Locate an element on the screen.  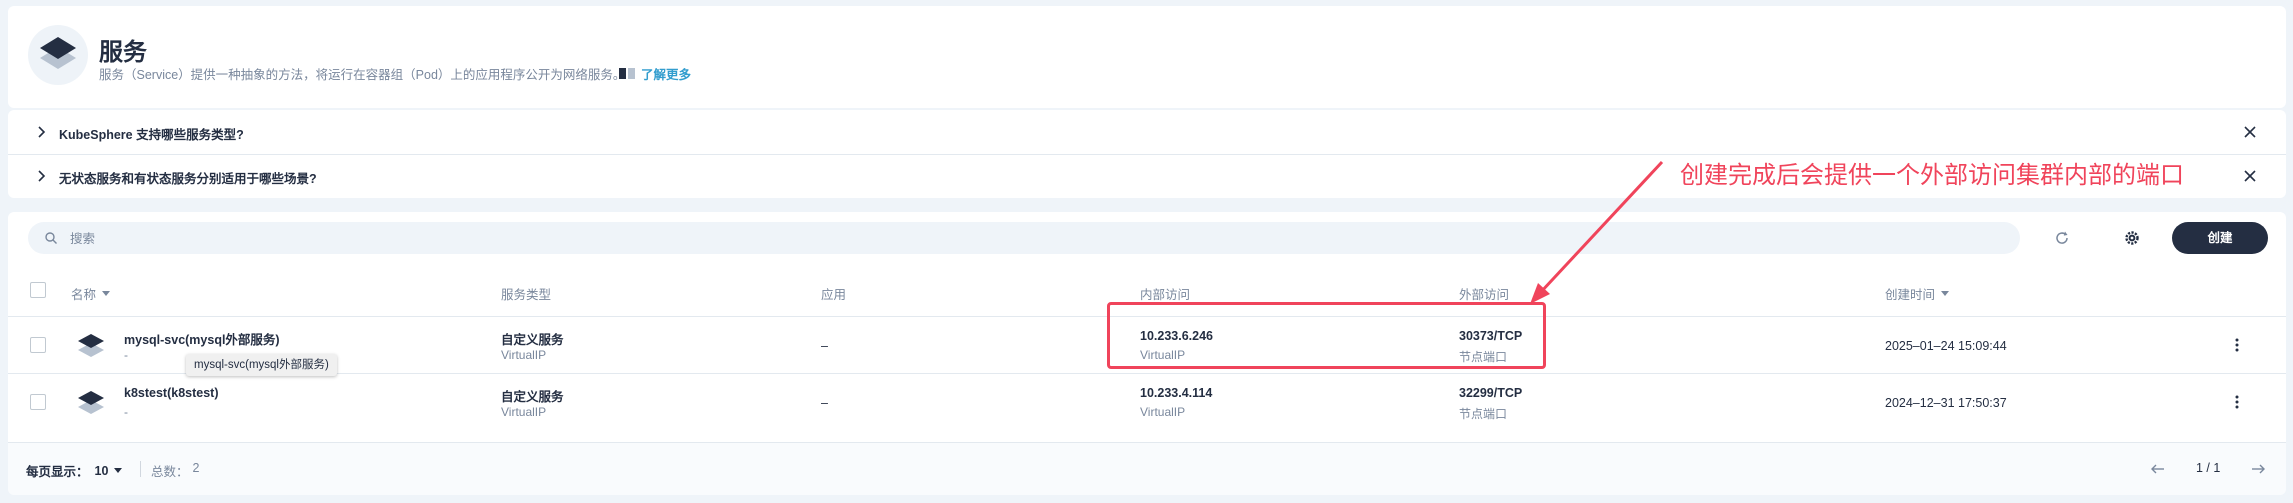
footer-divider is located at coordinates (140, 469).